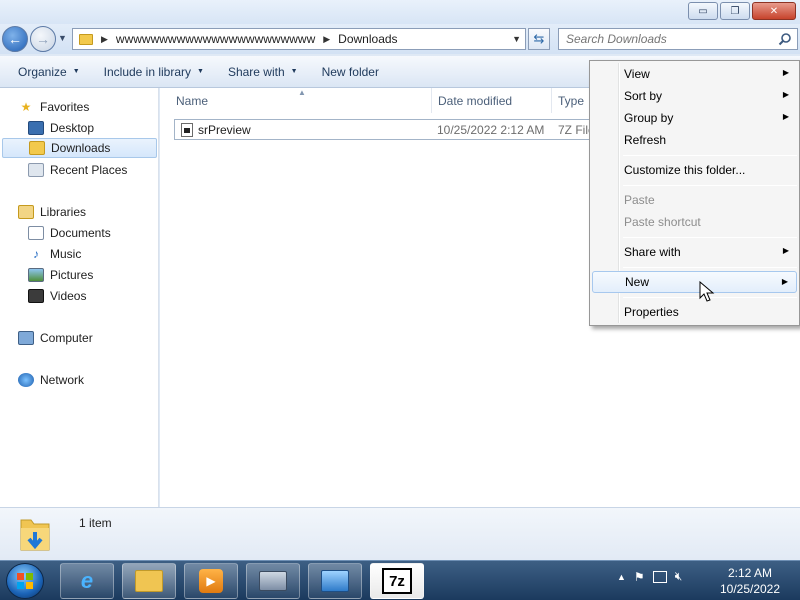 The width and height of the screenshot is (800, 600). What do you see at coordinates (645, 140) in the screenshot?
I see `menu-item-label: Refresh` at bounding box center [645, 140].